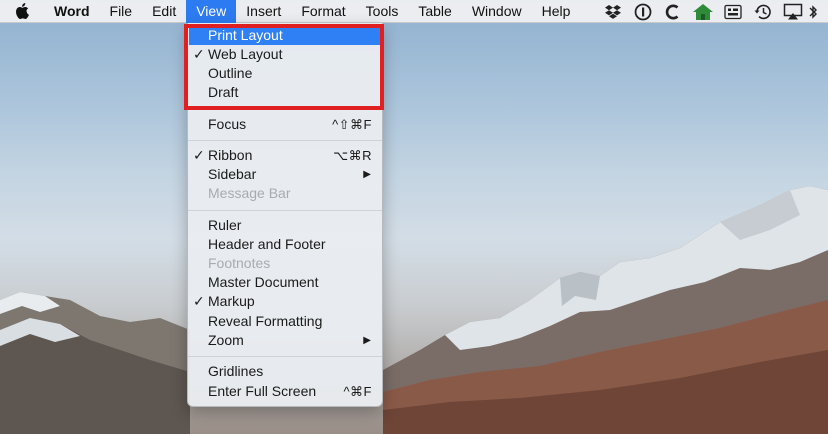 Image resolution: width=828 pixels, height=434 pixels. I want to click on app-menu-word: Word, so click(72, 11).